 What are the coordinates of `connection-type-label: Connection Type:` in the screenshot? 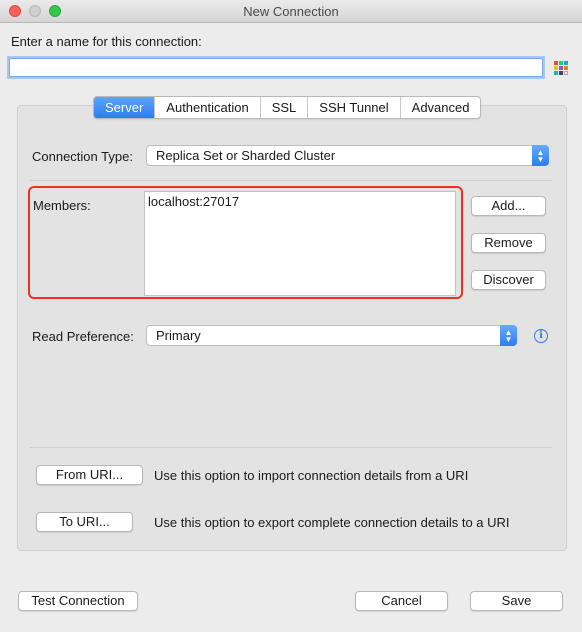 It's located at (82, 156).